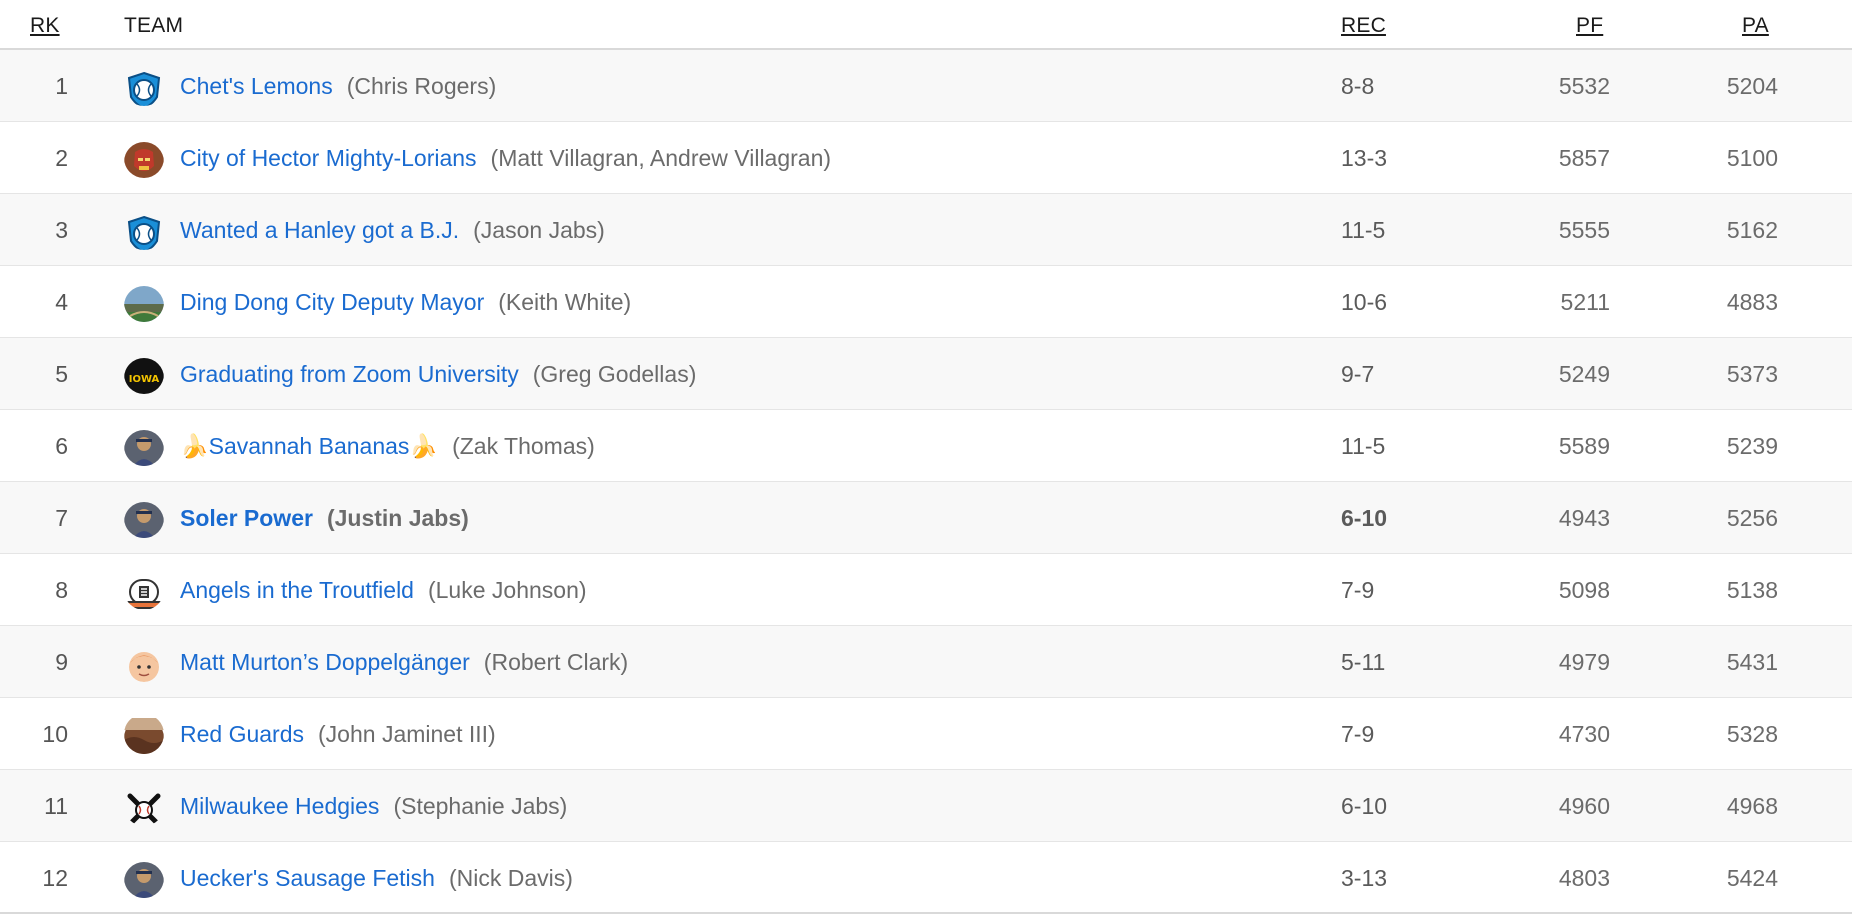 The height and width of the screenshot is (916, 1852). Describe the element at coordinates (332, 302) in the screenshot. I see `team-name-link: Ding Dong City Deputy Mayor` at that location.